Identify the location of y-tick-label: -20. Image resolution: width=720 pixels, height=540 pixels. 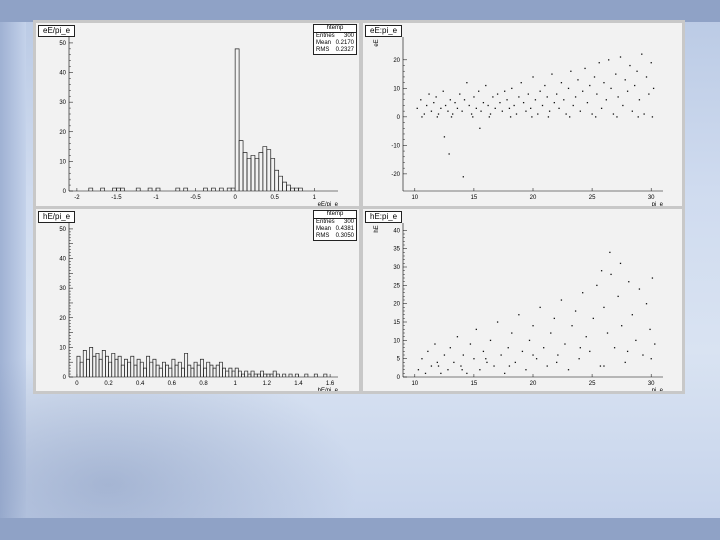
(395, 175).